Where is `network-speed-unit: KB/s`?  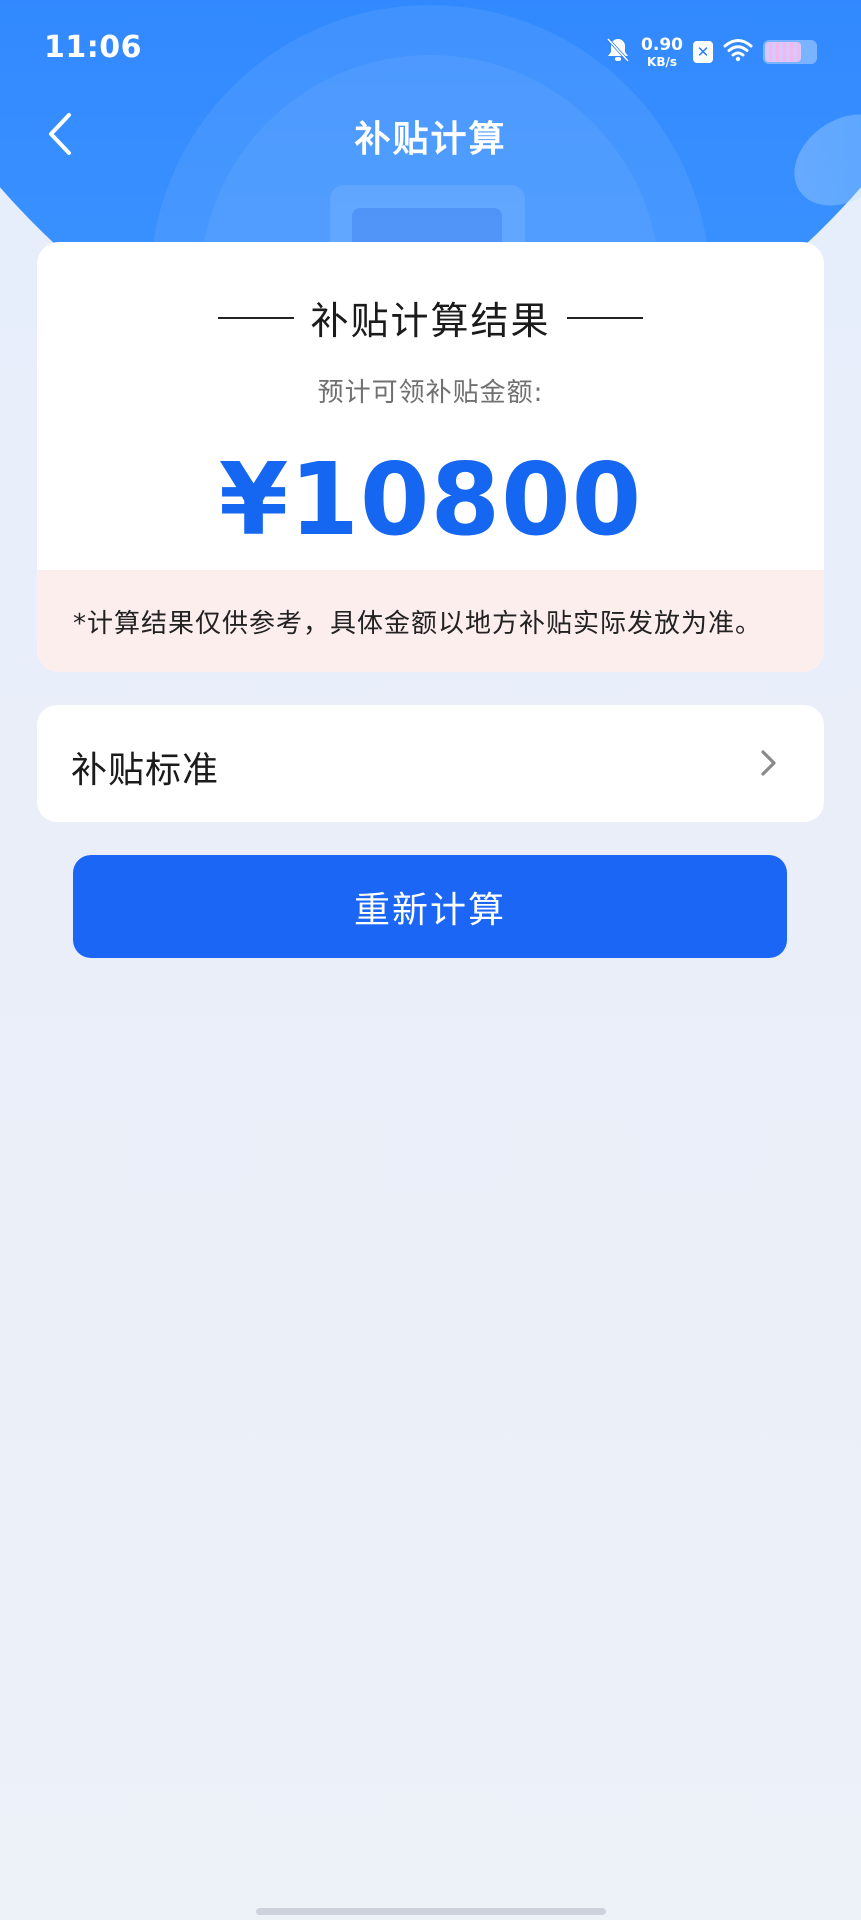 network-speed-unit: KB/s is located at coordinates (662, 61).